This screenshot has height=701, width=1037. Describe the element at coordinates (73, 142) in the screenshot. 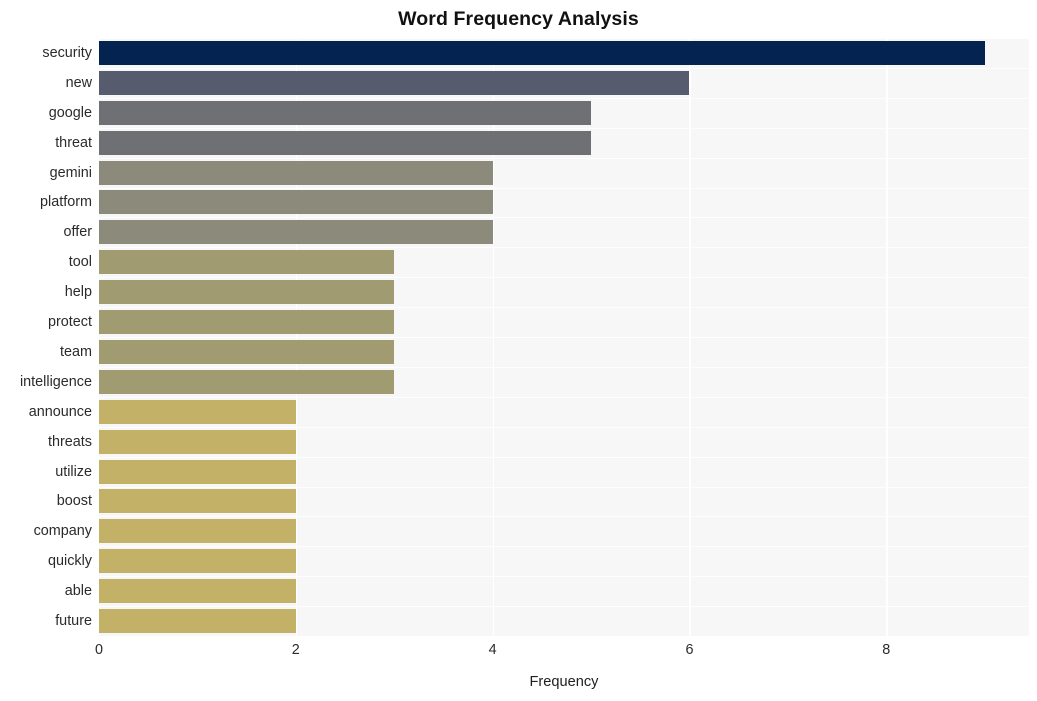

I see `y-tick-label-threat: threat` at that location.